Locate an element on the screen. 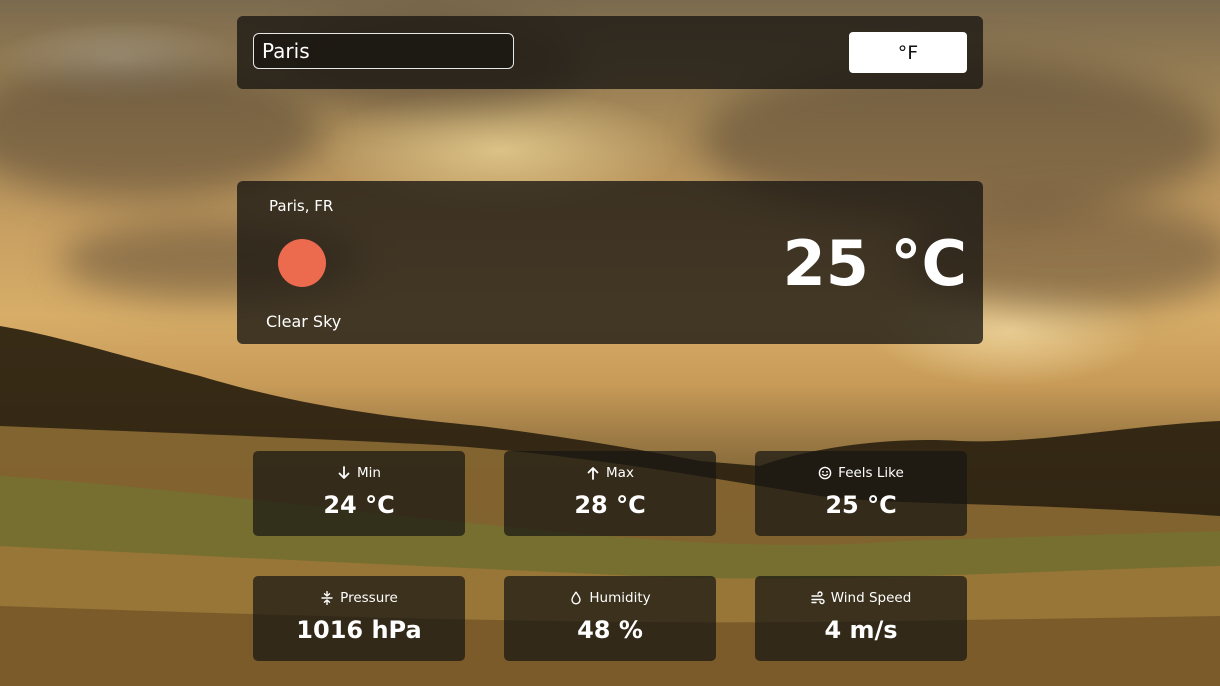  search-bar: °F is located at coordinates (610, 52).